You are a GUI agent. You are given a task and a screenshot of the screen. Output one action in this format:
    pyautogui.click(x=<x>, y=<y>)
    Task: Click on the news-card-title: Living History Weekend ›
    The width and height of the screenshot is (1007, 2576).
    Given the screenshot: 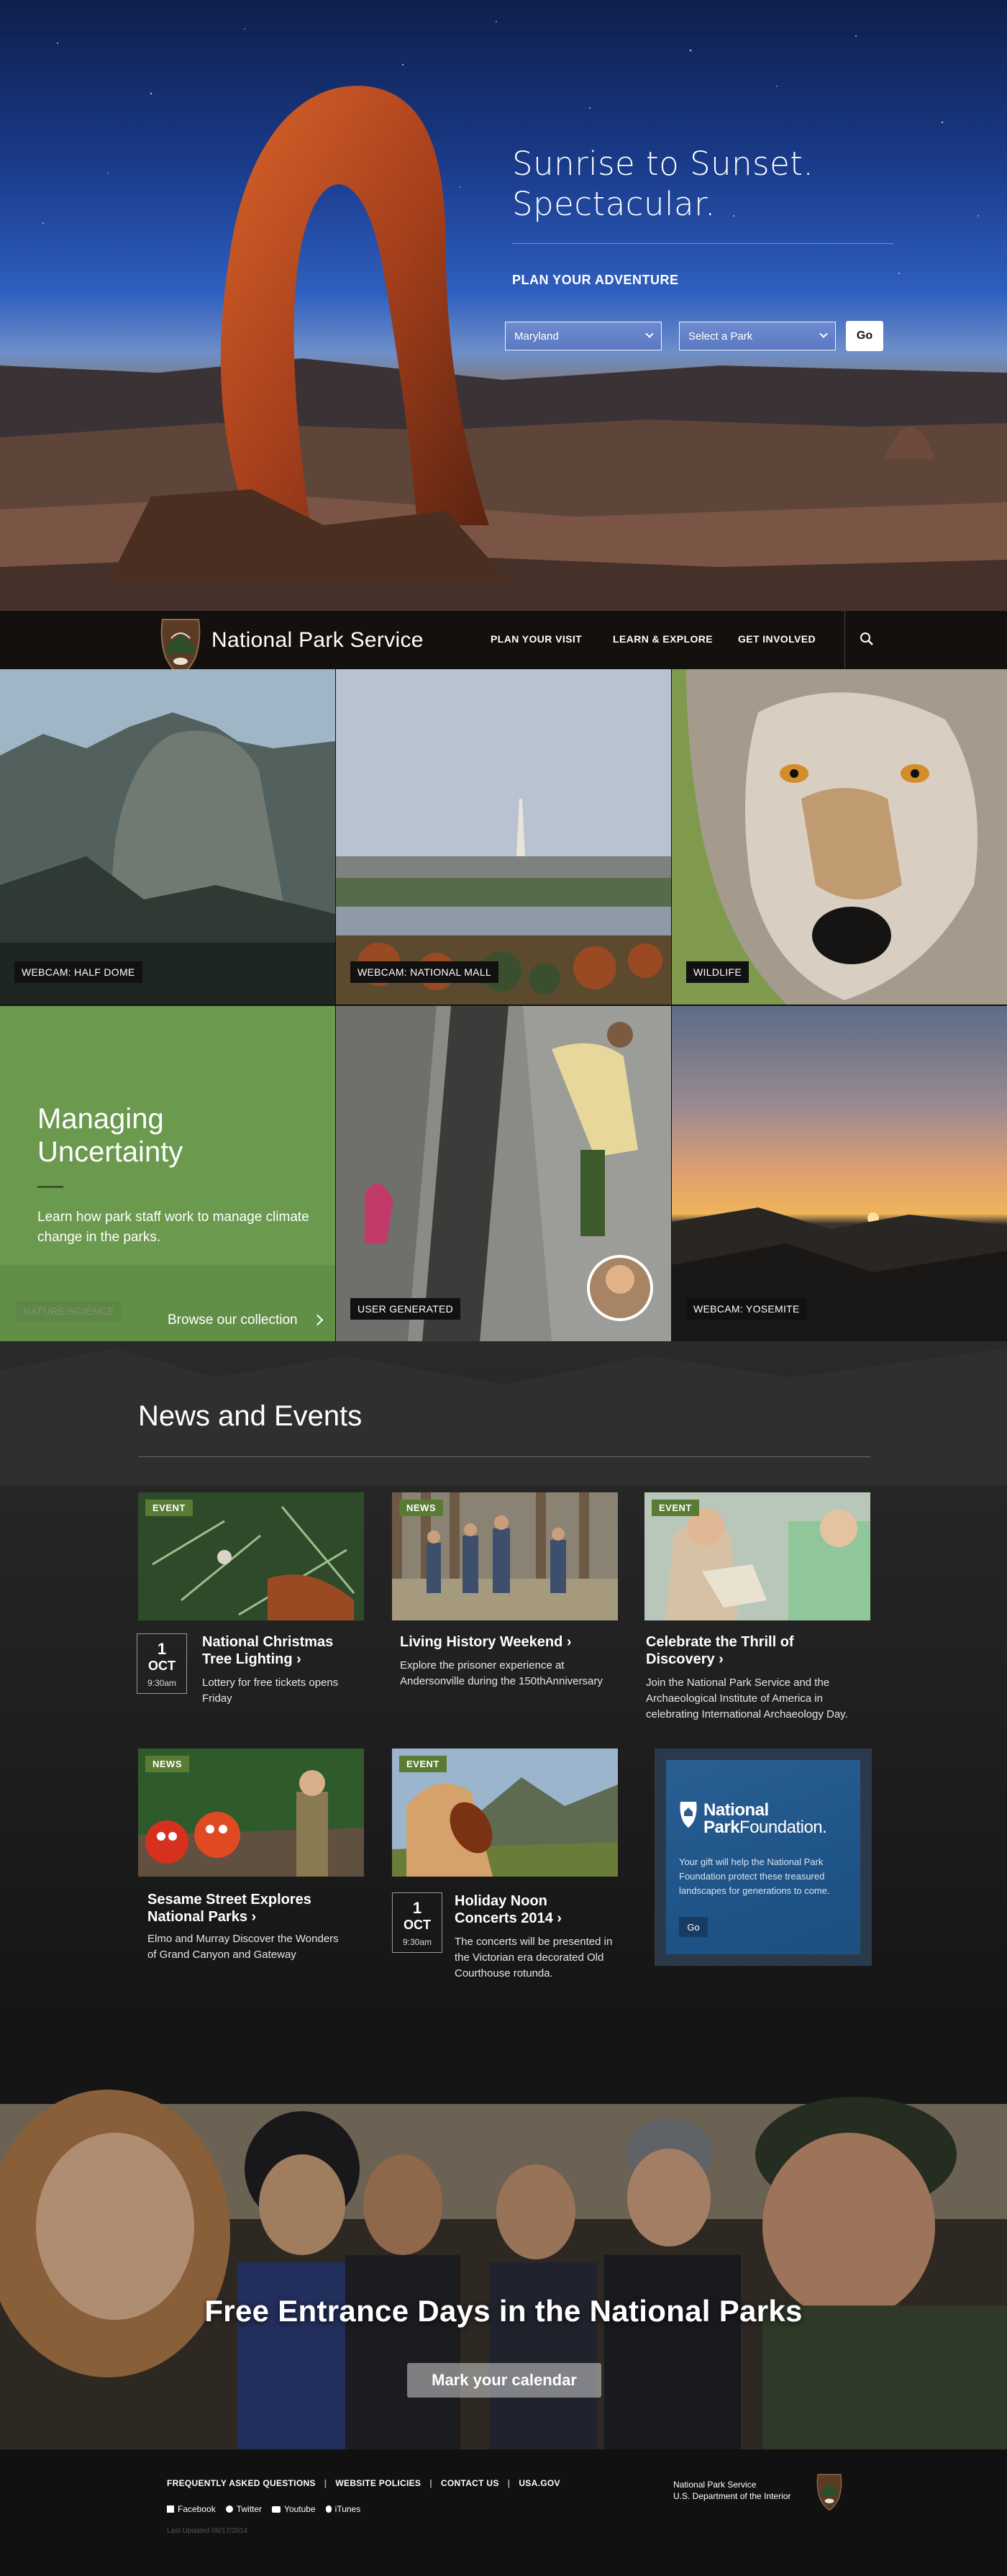 What is the action you would take?
    pyautogui.click(x=508, y=1642)
    